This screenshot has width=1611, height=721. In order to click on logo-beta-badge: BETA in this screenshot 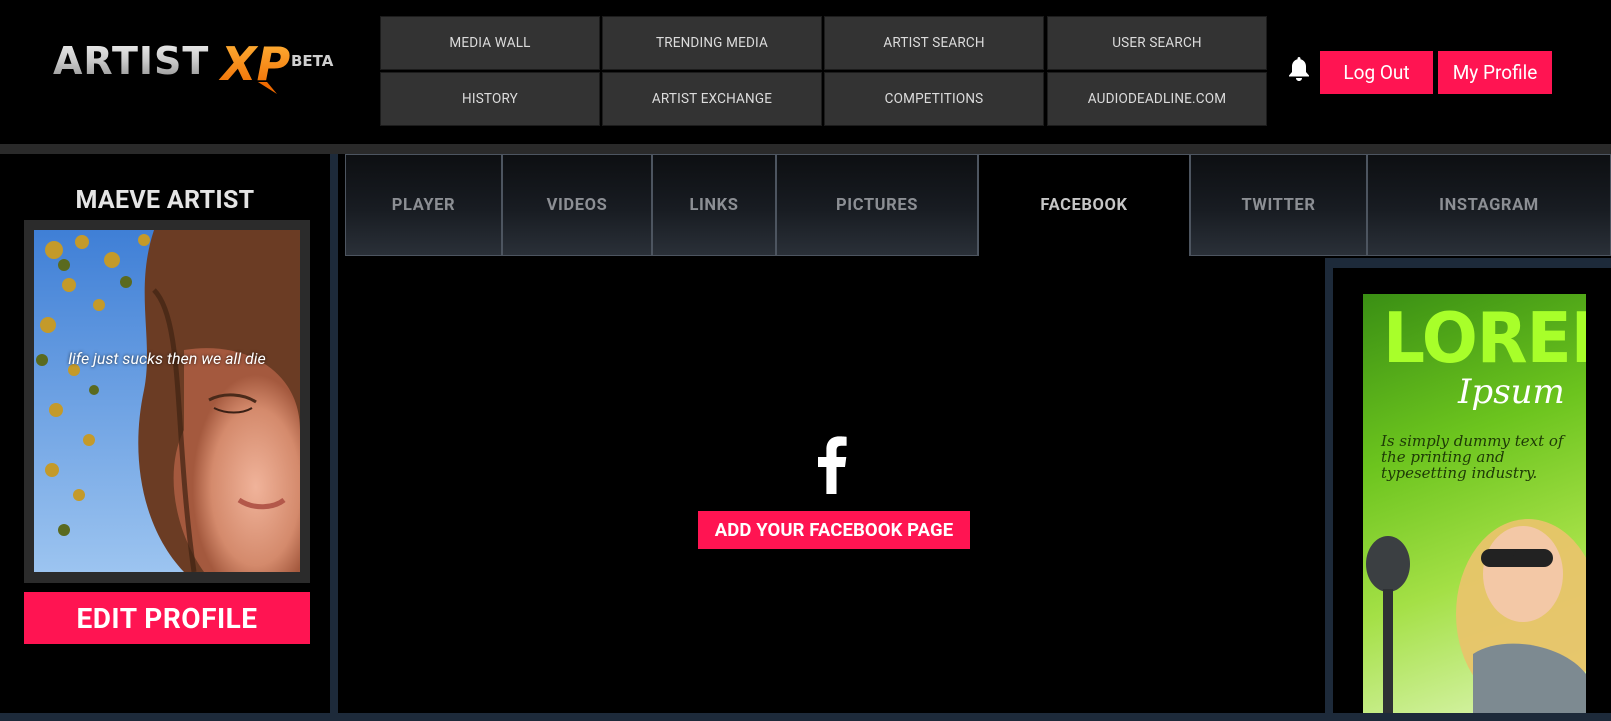, I will do `click(312, 61)`.